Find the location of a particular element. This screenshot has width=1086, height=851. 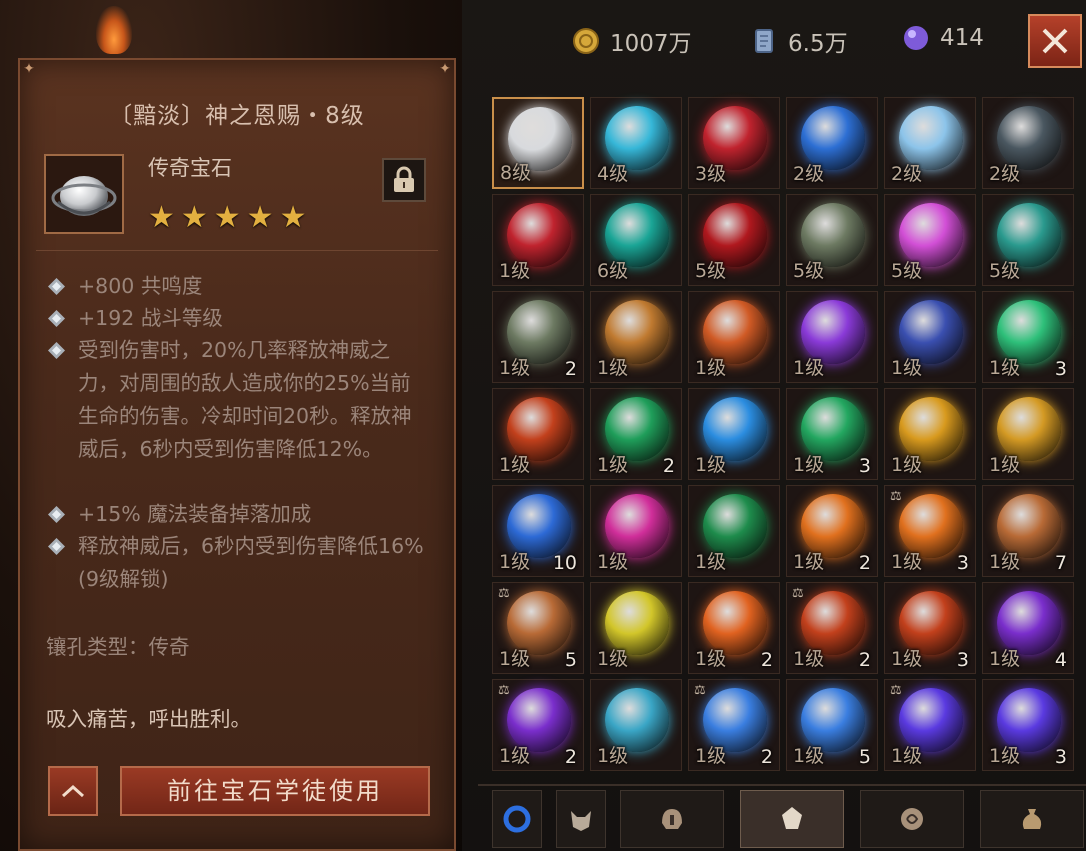

purple-orb-icon is located at coordinates (916, 38).